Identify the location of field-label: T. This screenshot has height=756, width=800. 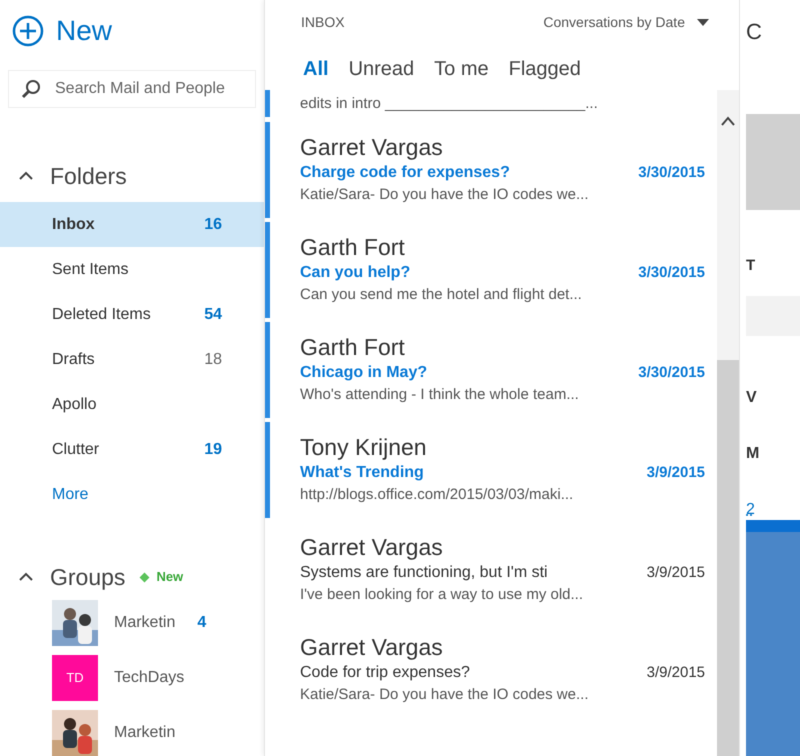
(751, 266).